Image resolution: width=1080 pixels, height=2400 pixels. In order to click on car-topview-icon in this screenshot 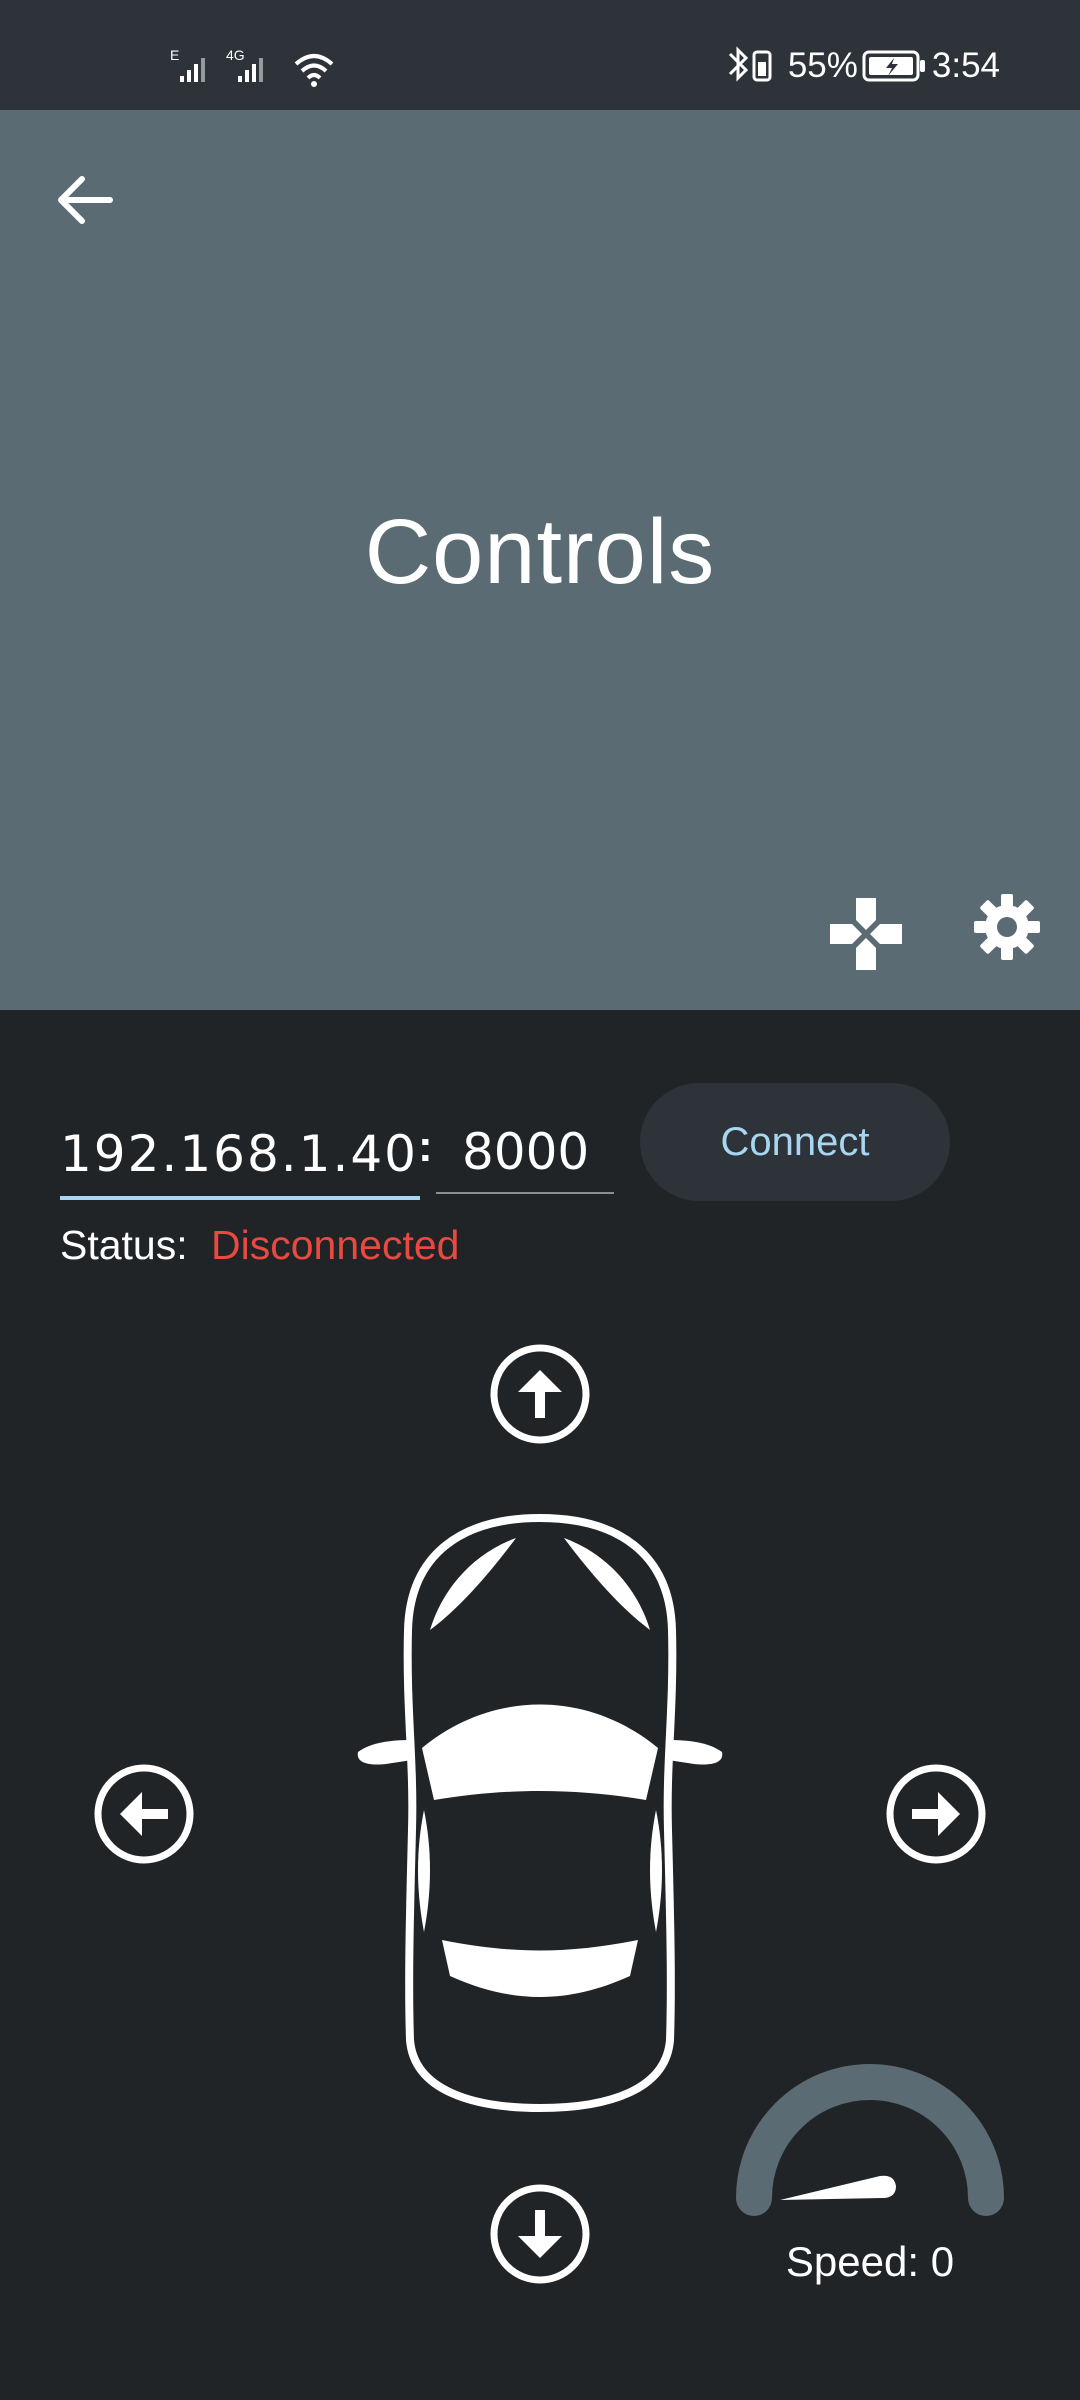, I will do `click(540, 1813)`.